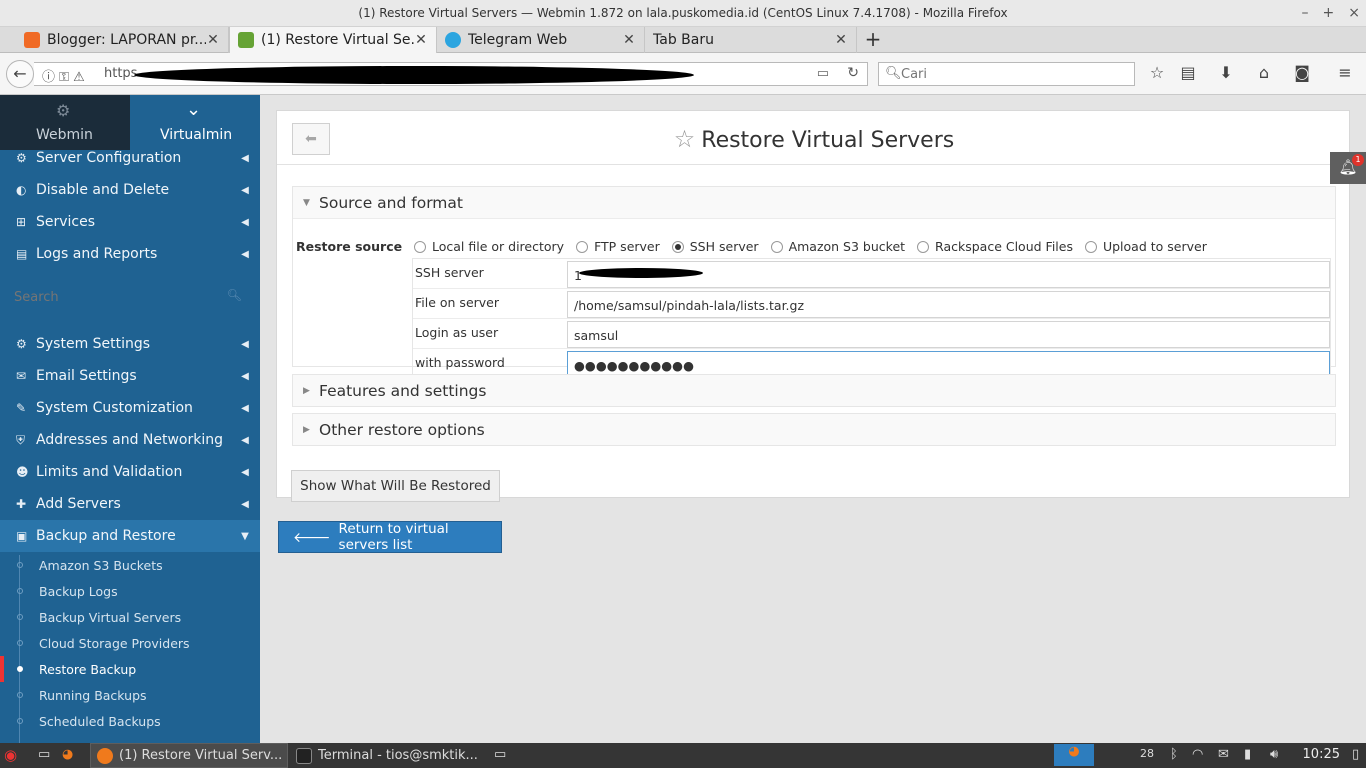  What do you see at coordinates (873, 40) in the screenshot?
I see `new-tab-button: +` at bounding box center [873, 40].